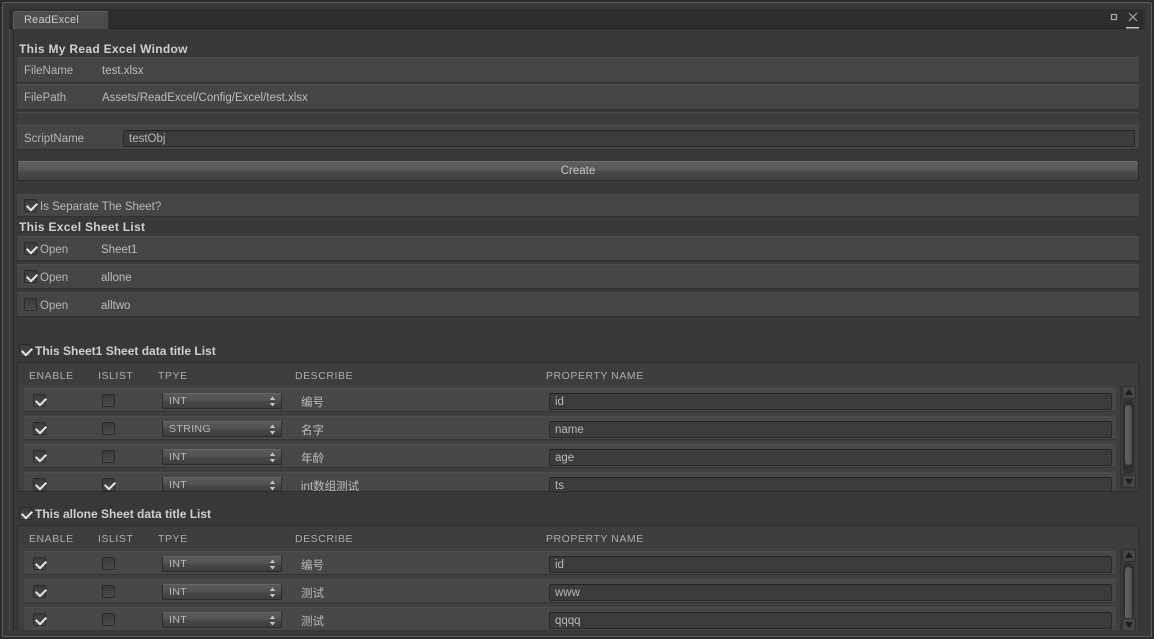 This screenshot has width=1154, height=639. What do you see at coordinates (116, 376) in the screenshot?
I see `col-islist-0: ISLIST` at bounding box center [116, 376].